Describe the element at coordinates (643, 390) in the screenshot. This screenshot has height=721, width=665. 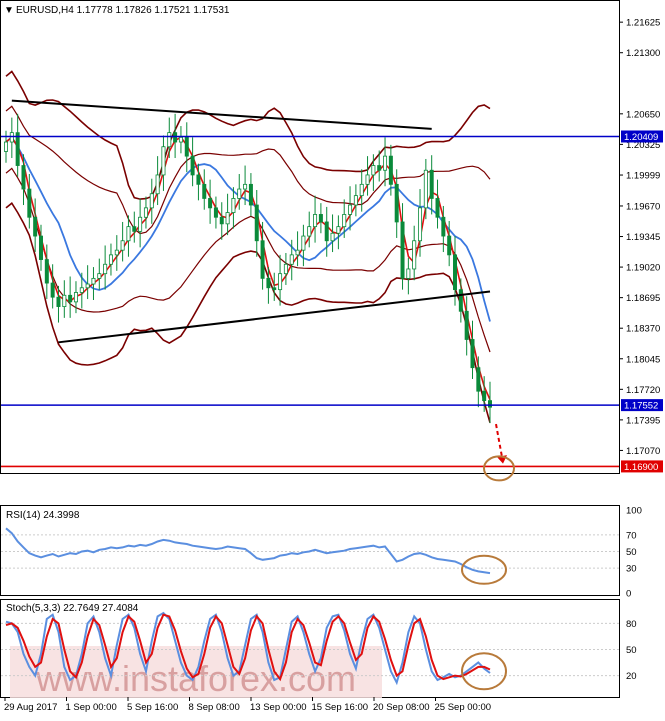
I see `price-tick-label: 1.17720` at that location.